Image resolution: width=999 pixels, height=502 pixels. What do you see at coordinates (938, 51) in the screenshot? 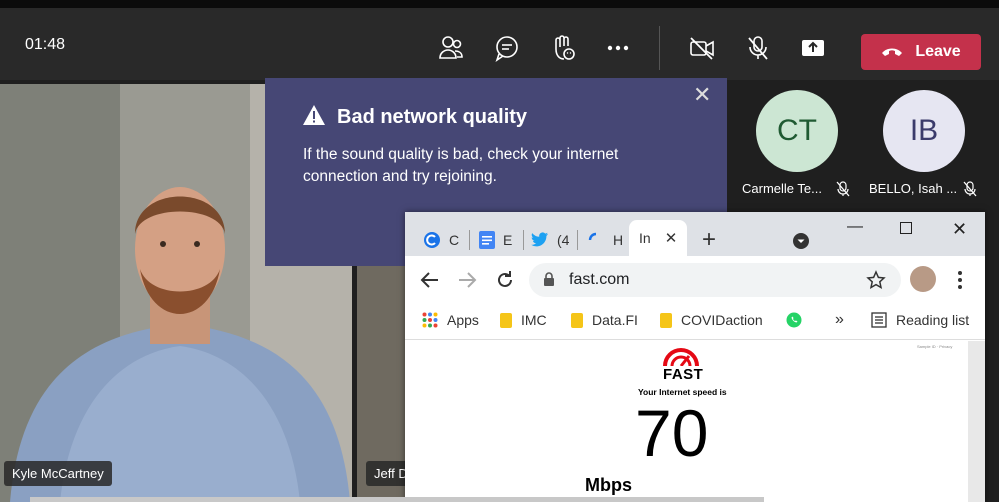
I see `leave-label: Leave` at bounding box center [938, 51].